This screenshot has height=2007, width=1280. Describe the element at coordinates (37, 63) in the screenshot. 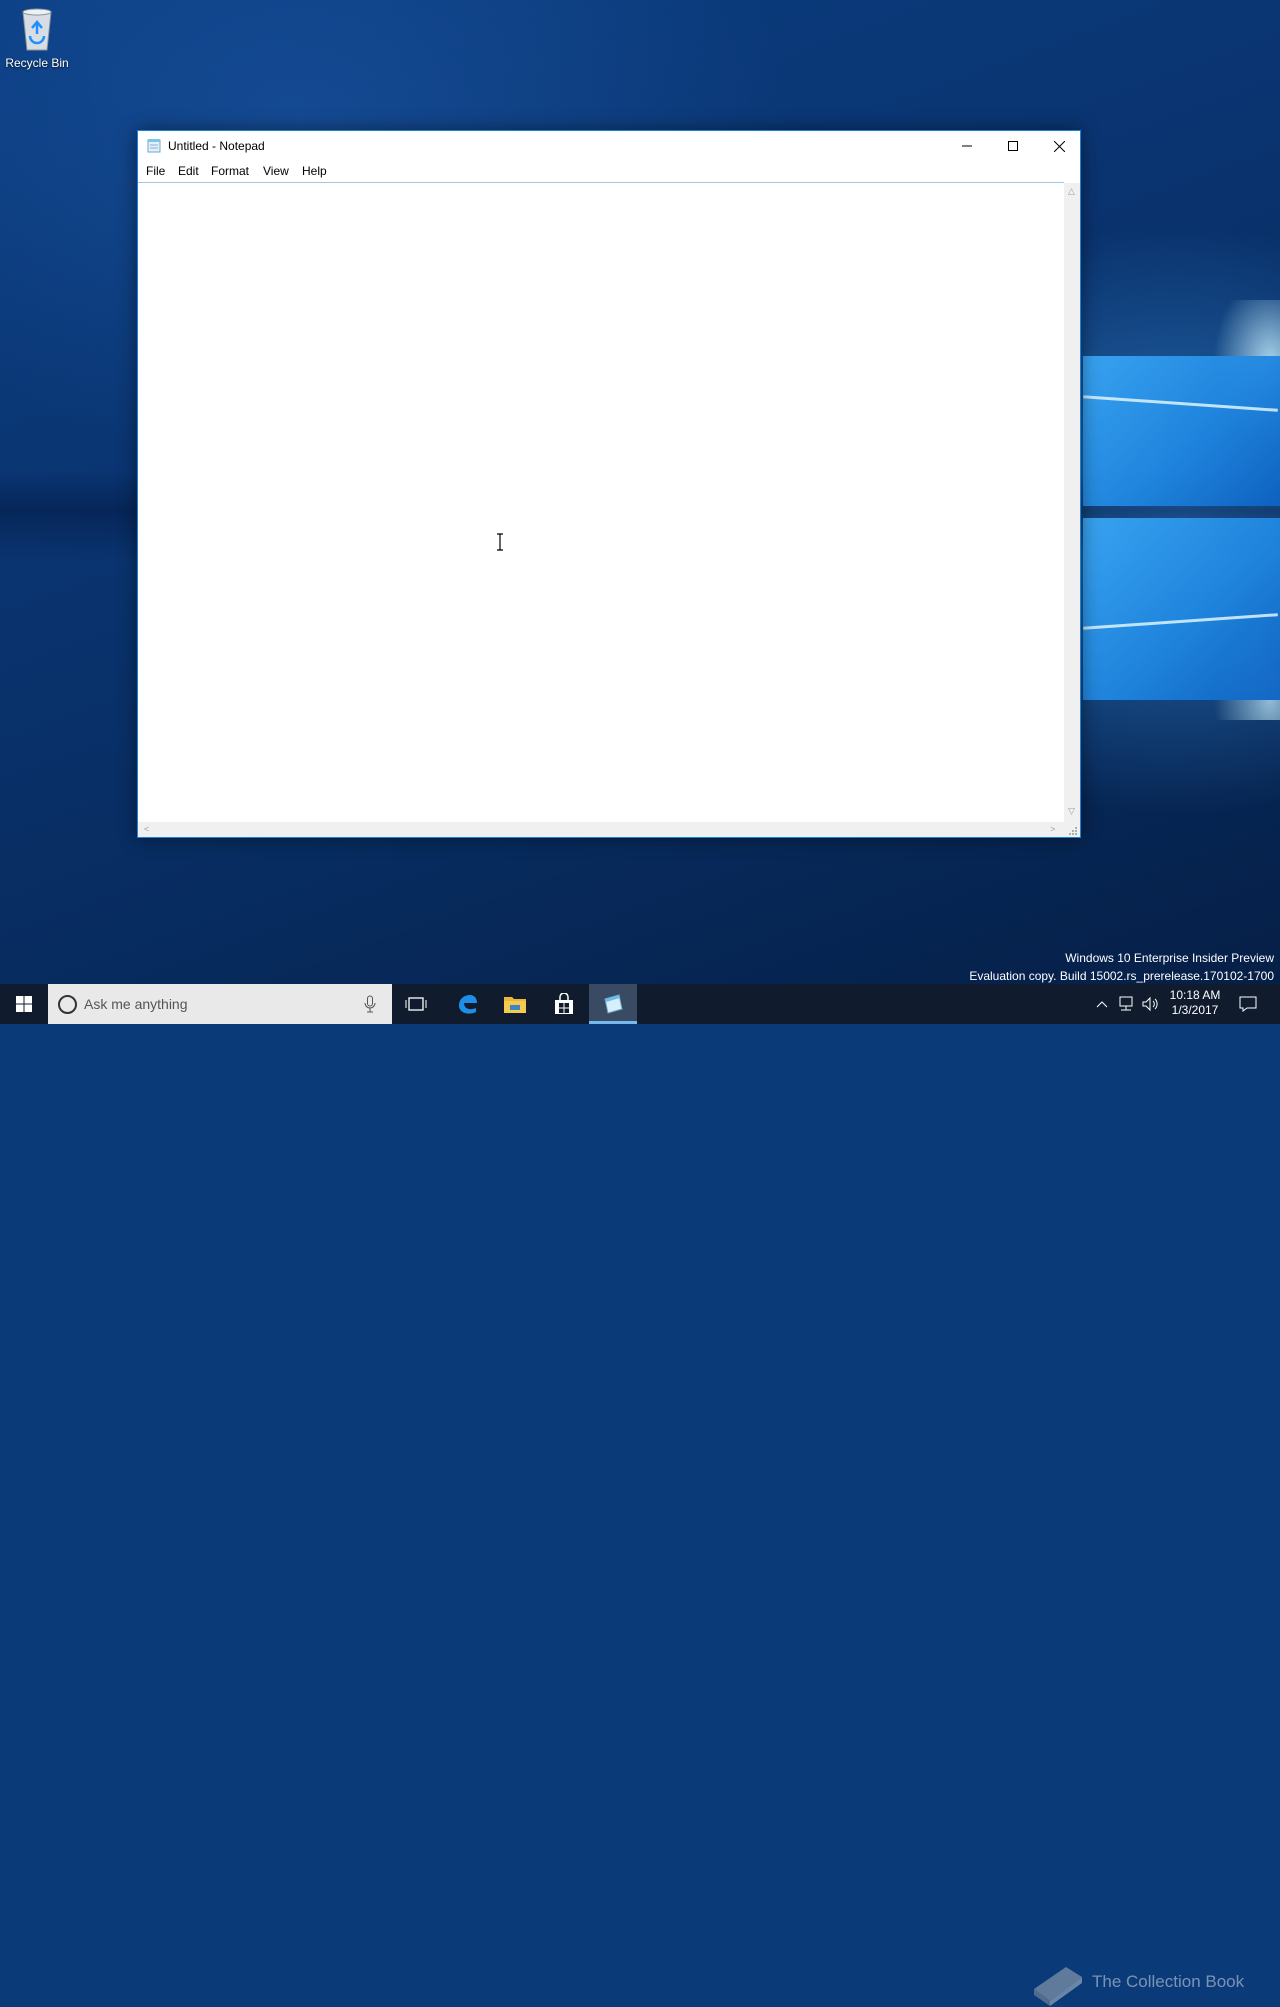

I see `desktop-icon-label: Recycle Bin` at that location.